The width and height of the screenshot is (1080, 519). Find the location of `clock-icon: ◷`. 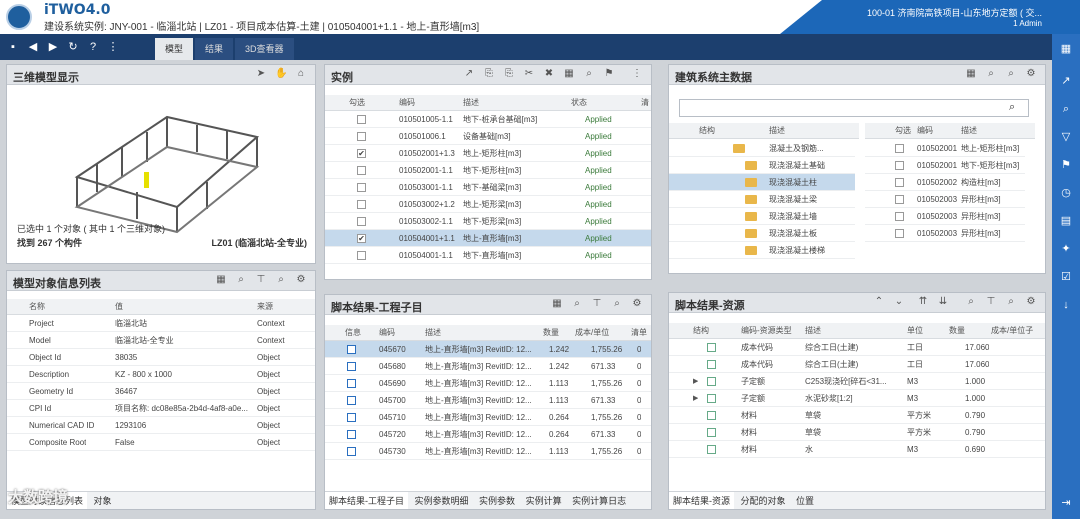

clock-icon: ◷ is located at coordinates (1066, 193).